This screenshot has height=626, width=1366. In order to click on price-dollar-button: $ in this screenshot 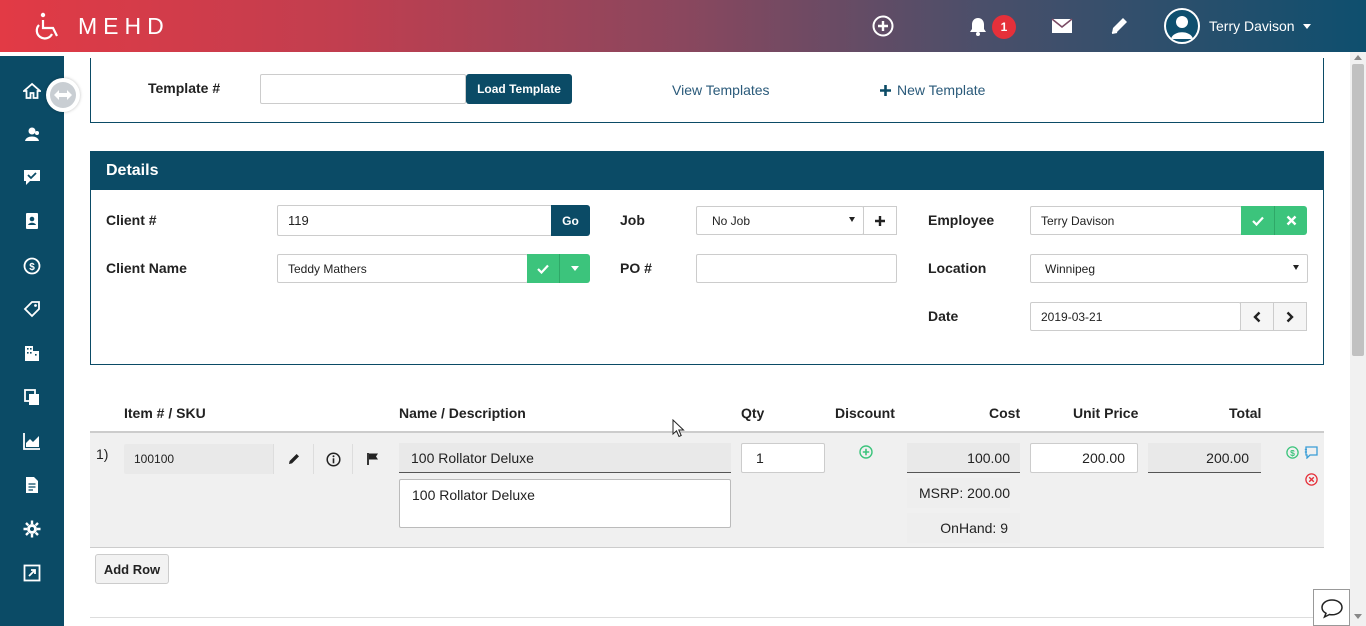, I will do `click(1292, 454)`.